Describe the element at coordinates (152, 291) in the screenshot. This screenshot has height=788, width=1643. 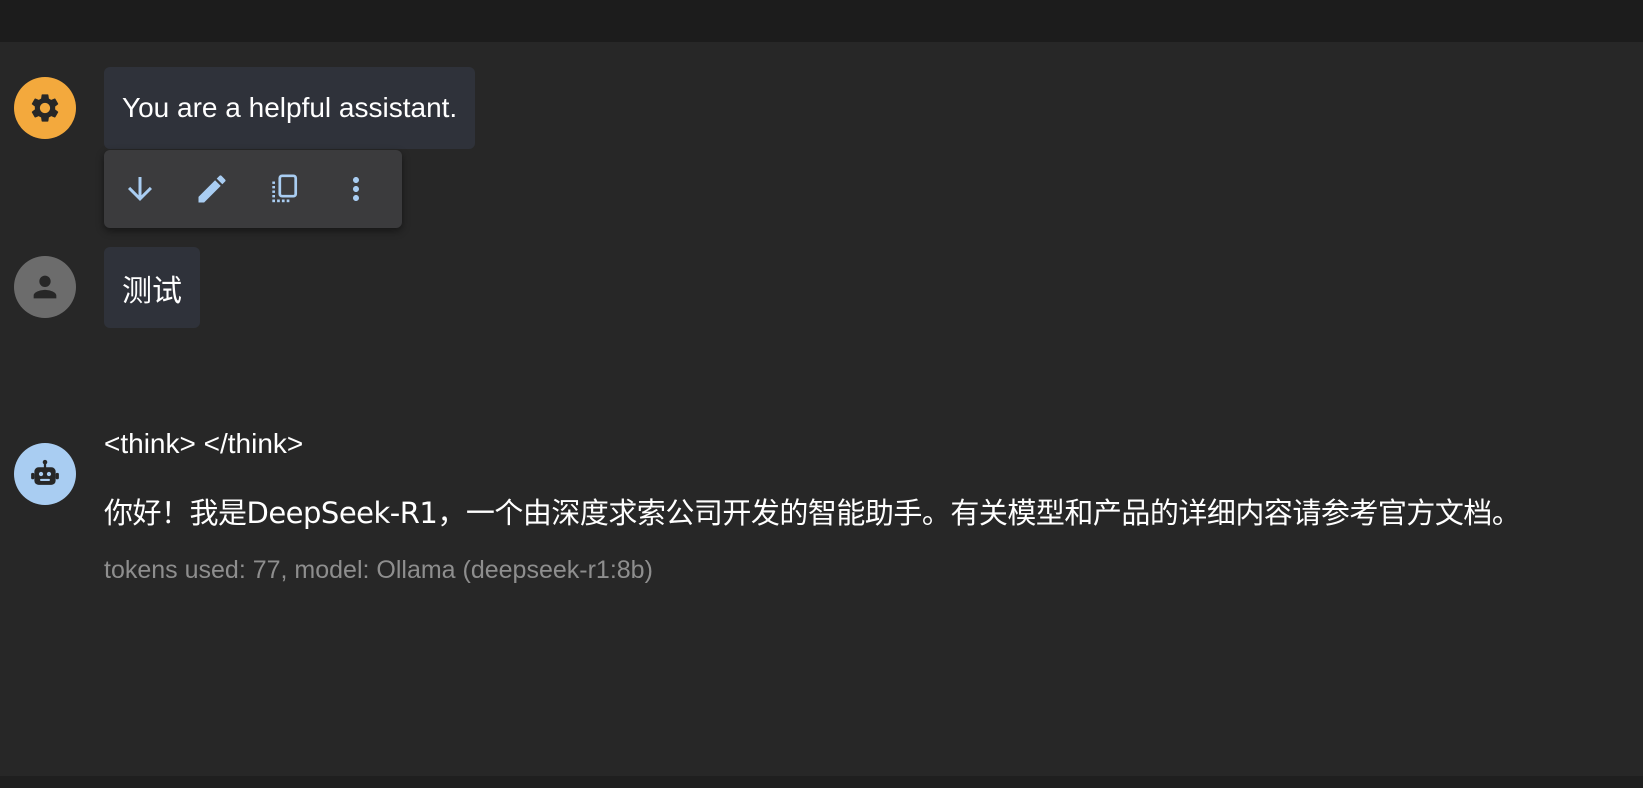
I see `user-message-text: 测试` at that location.